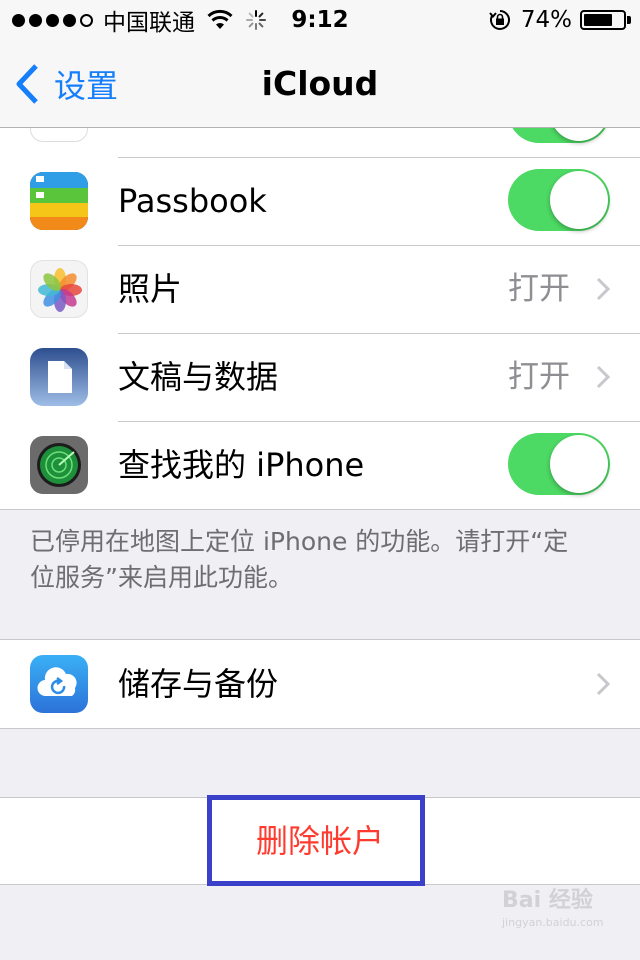  Describe the element at coordinates (629, 20) in the screenshot. I see `battery-cap` at that location.